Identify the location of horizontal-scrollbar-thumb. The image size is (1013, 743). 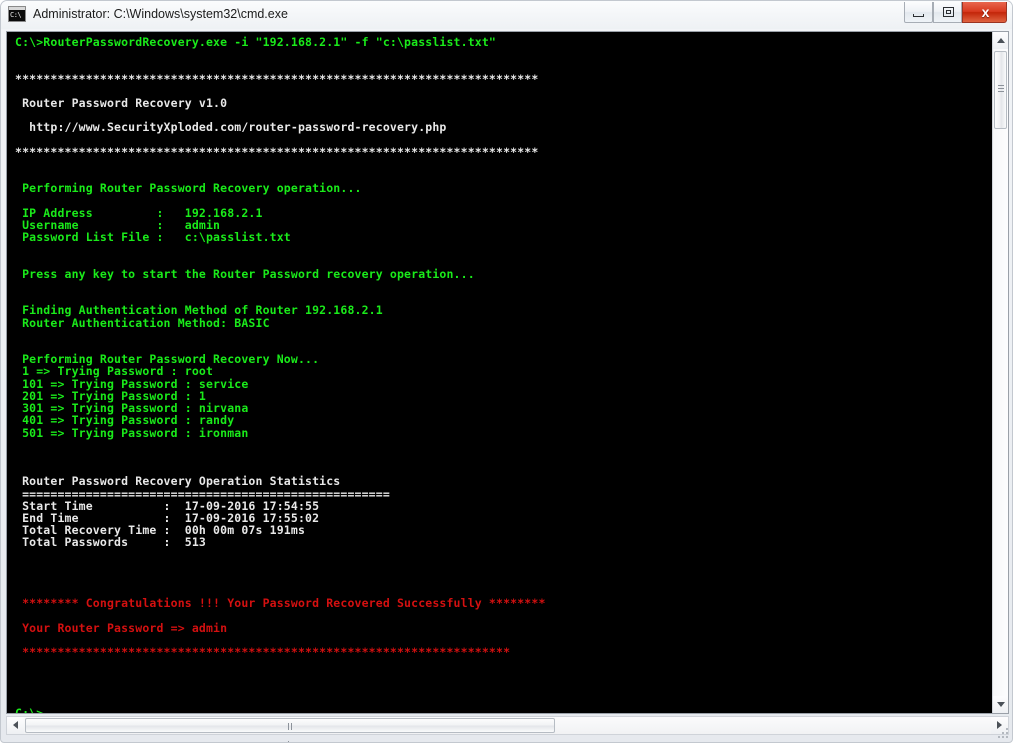
(290, 730).